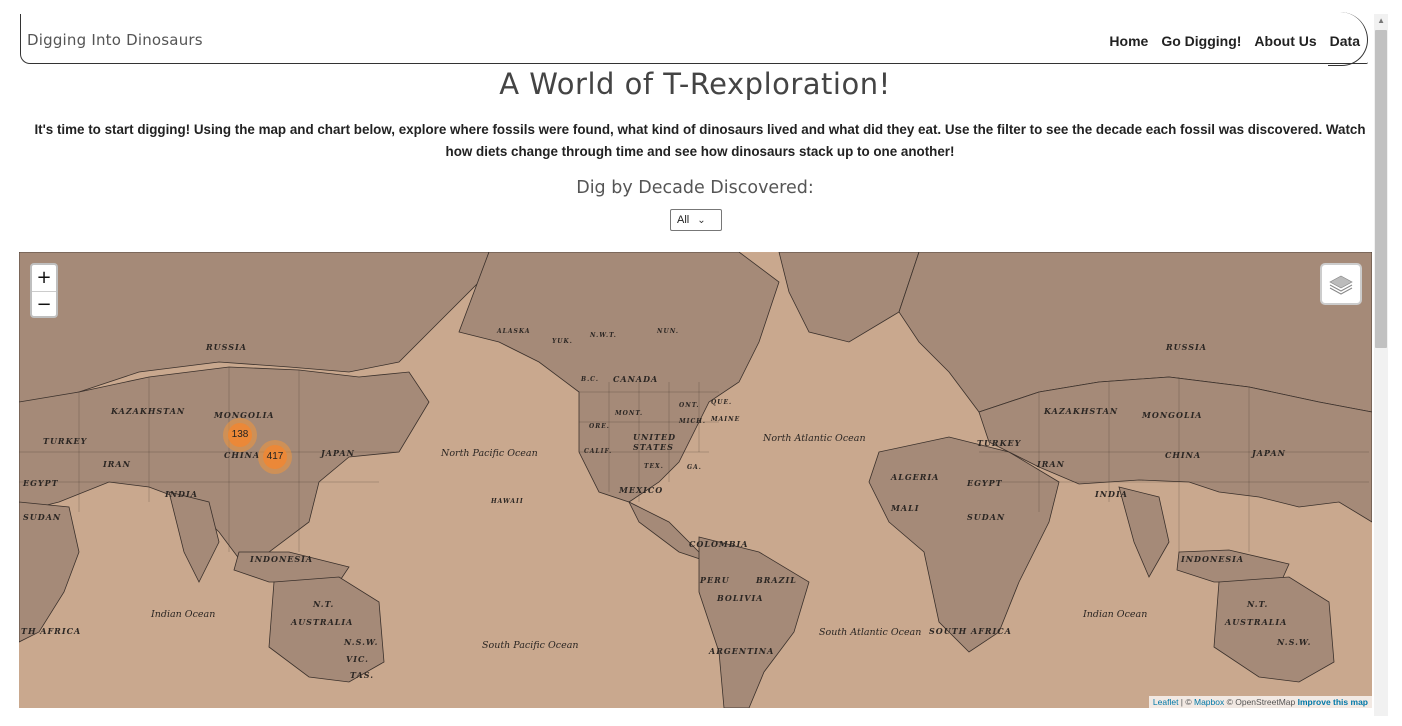 The image size is (1402, 726). Describe the element at coordinates (1345, 41) in the screenshot. I see `nav-data: Data` at that location.